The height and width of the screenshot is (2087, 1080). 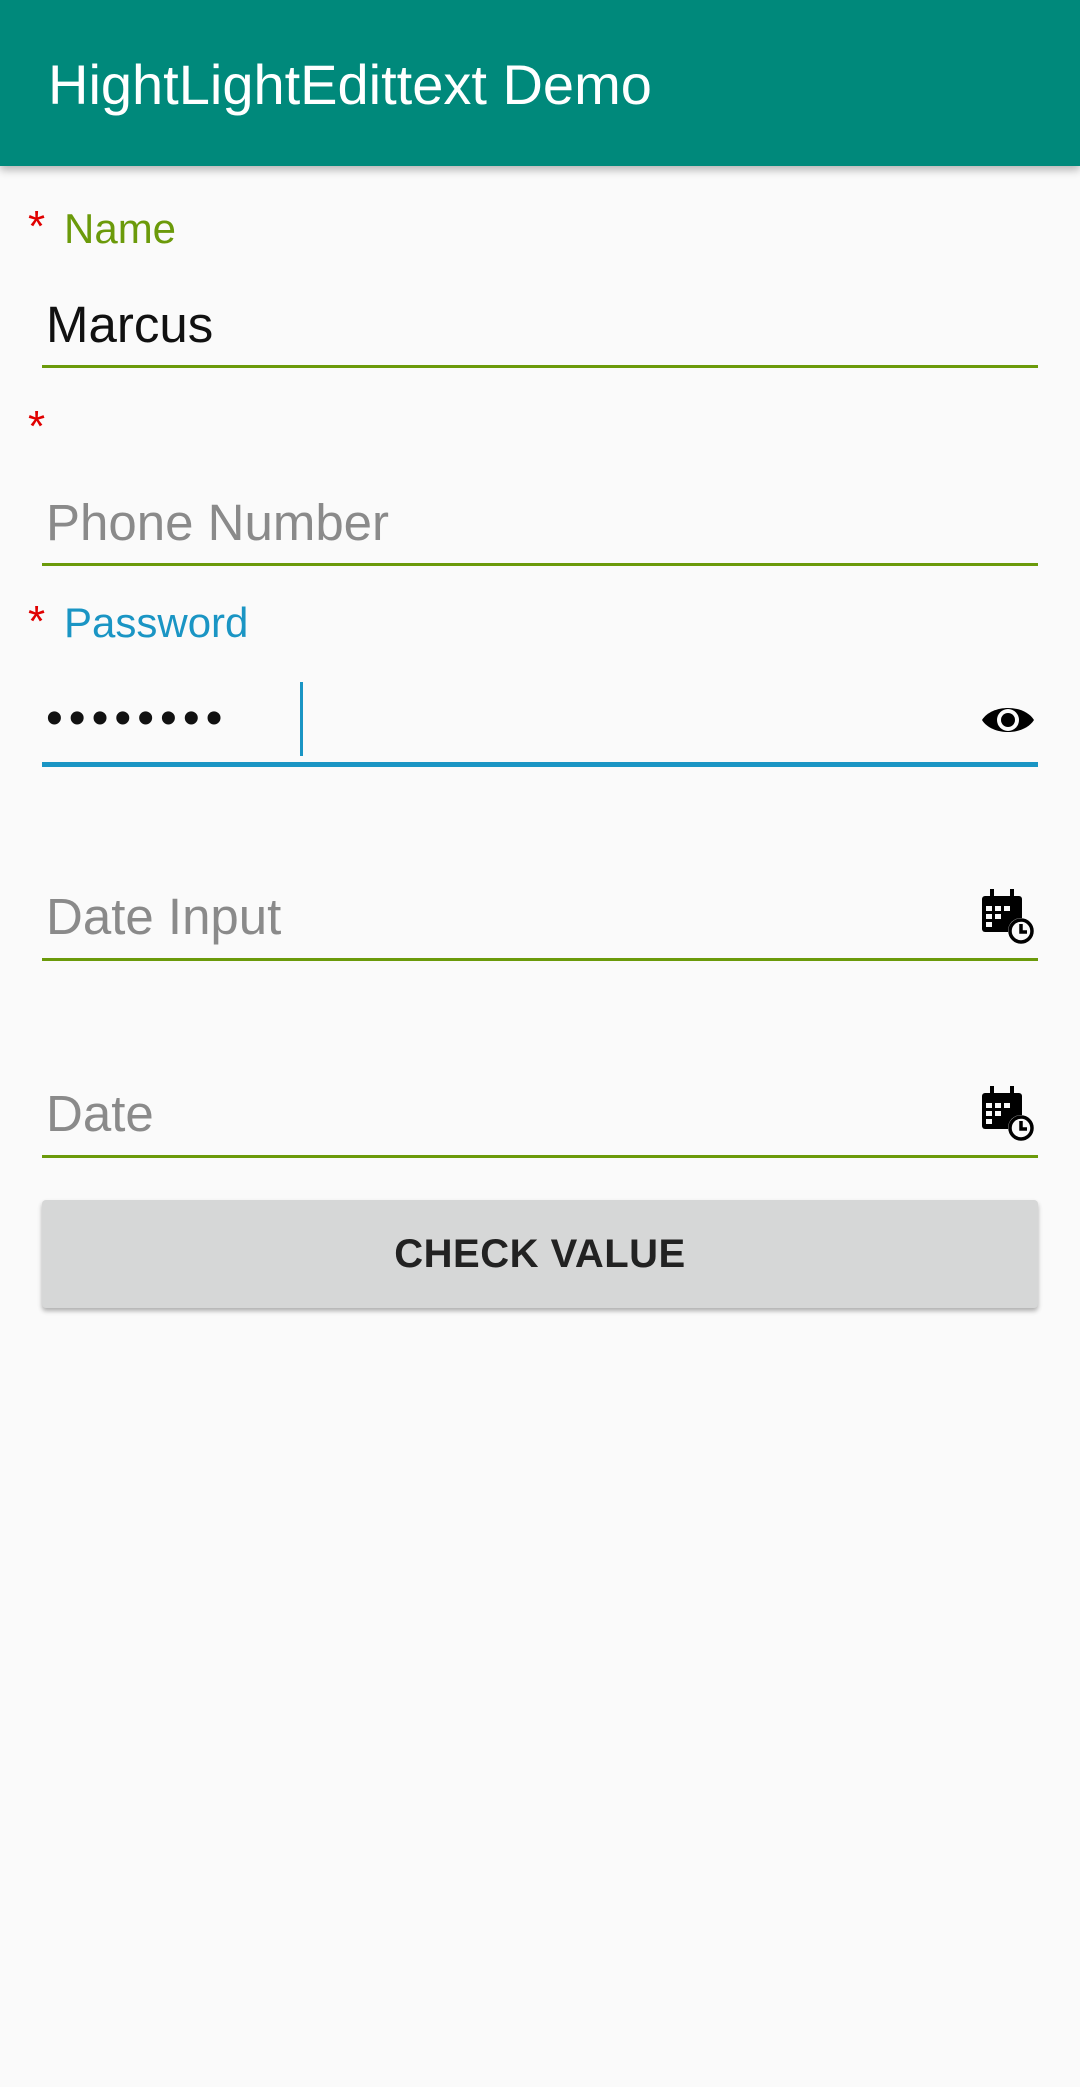 What do you see at coordinates (350, 84) in the screenshot?
I see `app-title: HightLightEdittext Demo` at bounding box center [350, 84].